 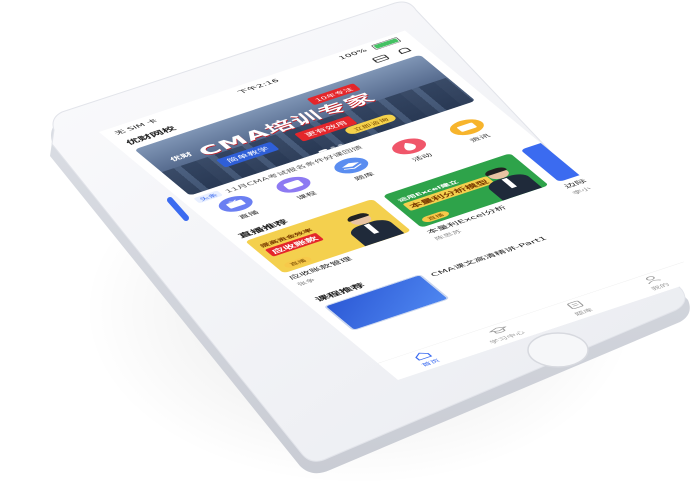 I want to click on banner-prefix: 优财, so click(x=181, y=157).